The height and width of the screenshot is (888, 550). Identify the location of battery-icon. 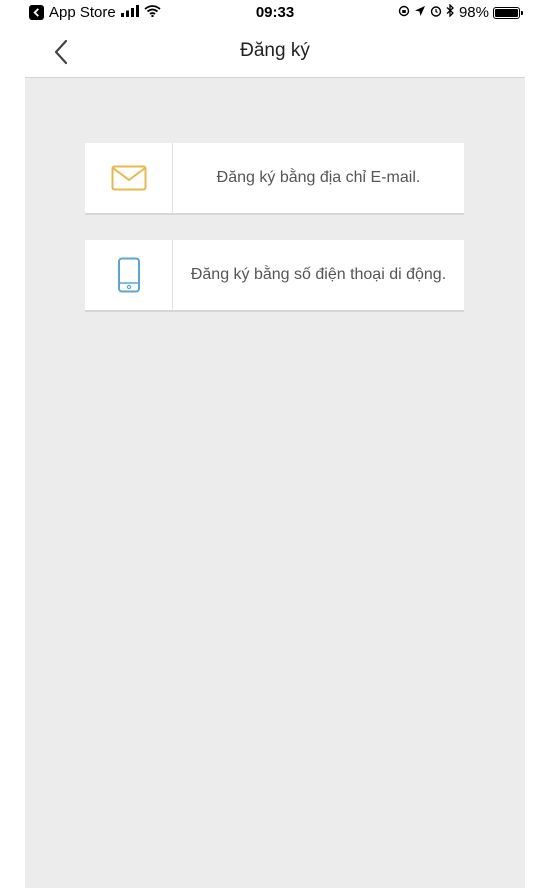
(508, 12).